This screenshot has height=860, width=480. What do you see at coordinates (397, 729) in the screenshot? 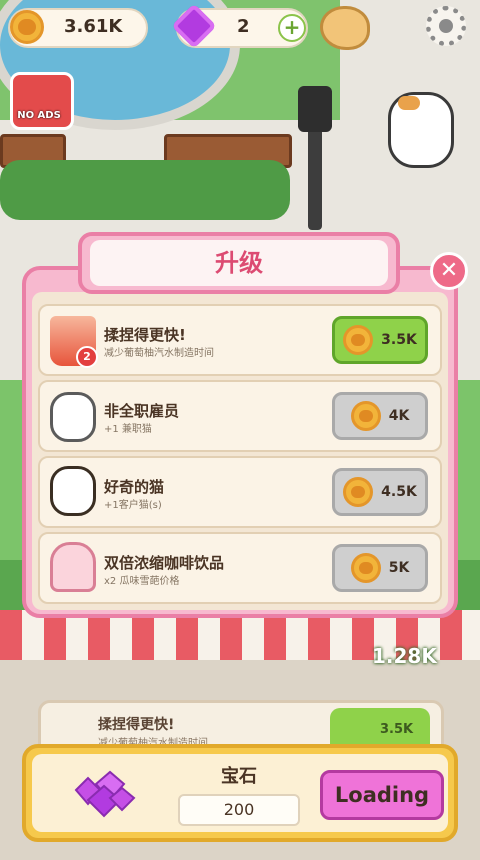
I see `background-buy-price: 3.5K` at bounding box center [397, 729].